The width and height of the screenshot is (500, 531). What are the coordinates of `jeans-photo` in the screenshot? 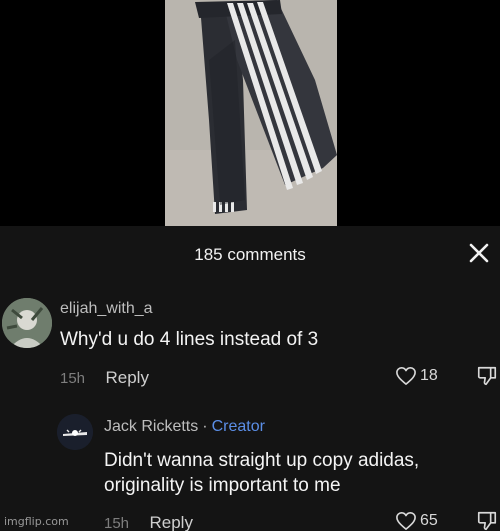 It's located at (251, 113).